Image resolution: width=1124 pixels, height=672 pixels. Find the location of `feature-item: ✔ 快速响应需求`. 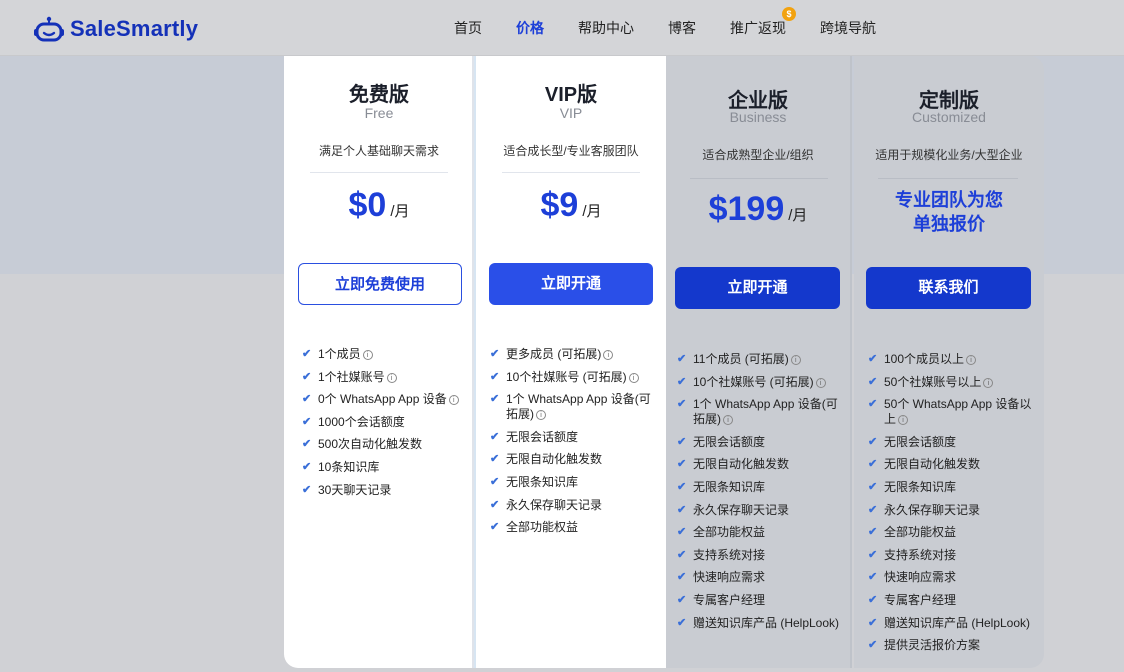

feature-item: ✔ 快速响应需求 is located at coordinates (954, 577).